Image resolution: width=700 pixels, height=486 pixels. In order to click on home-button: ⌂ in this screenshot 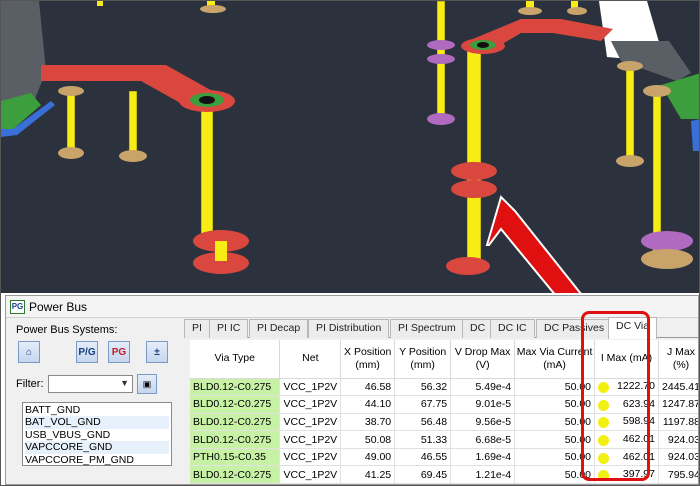, I will do `click(29, 352)`.